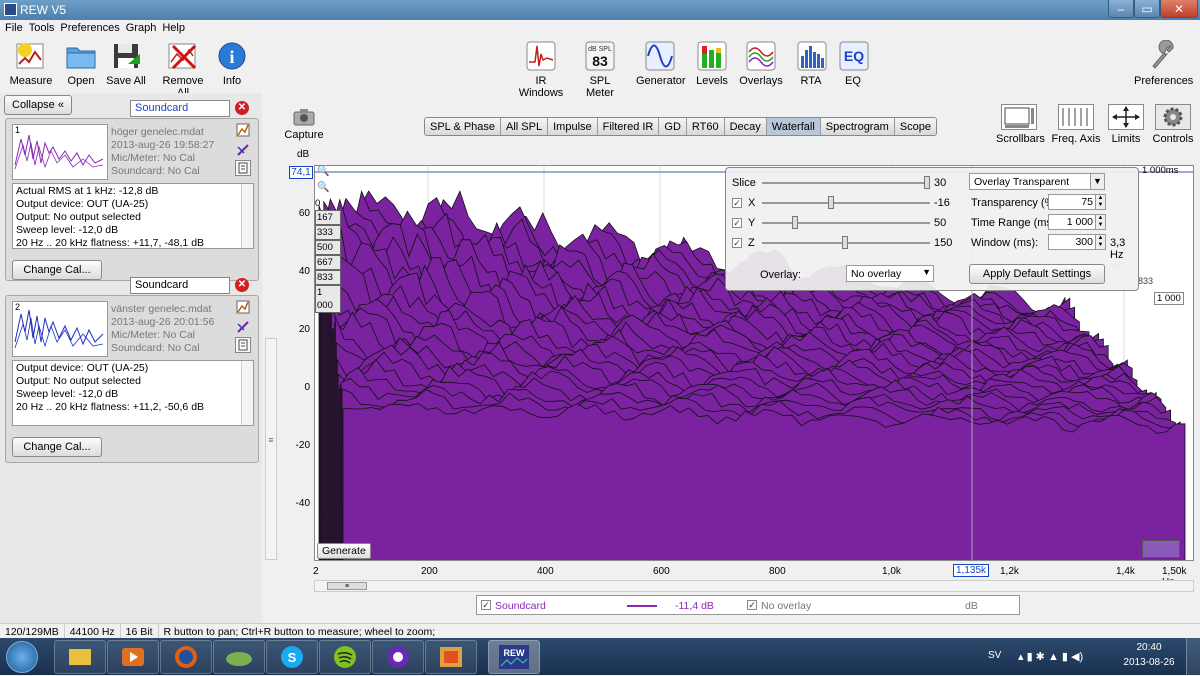 This screenshot has width=1200, height=676. I want to click on overlay-select: No overlay ▼, so click(890, 273).